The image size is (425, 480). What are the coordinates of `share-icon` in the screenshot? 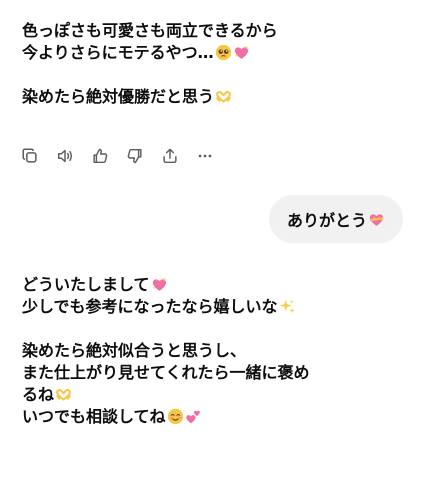 It's located at (170, 156).